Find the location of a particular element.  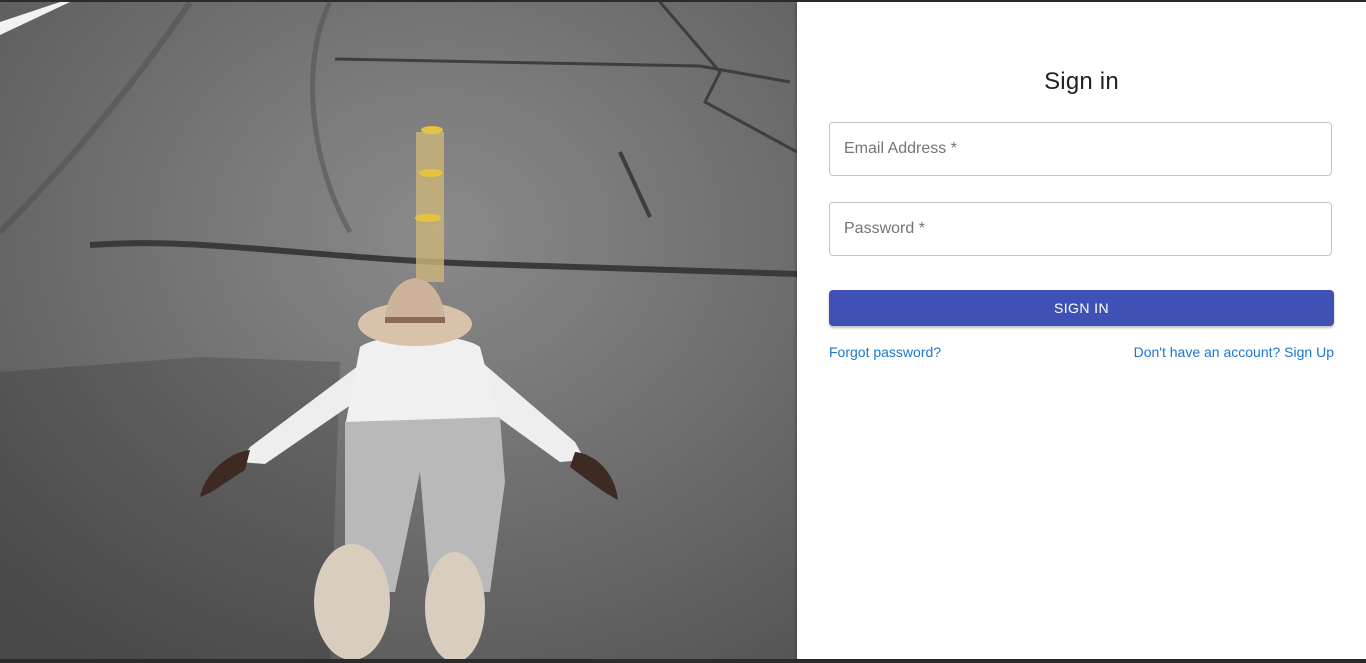

password-field: Password * is located at coordinates (1080, 229).